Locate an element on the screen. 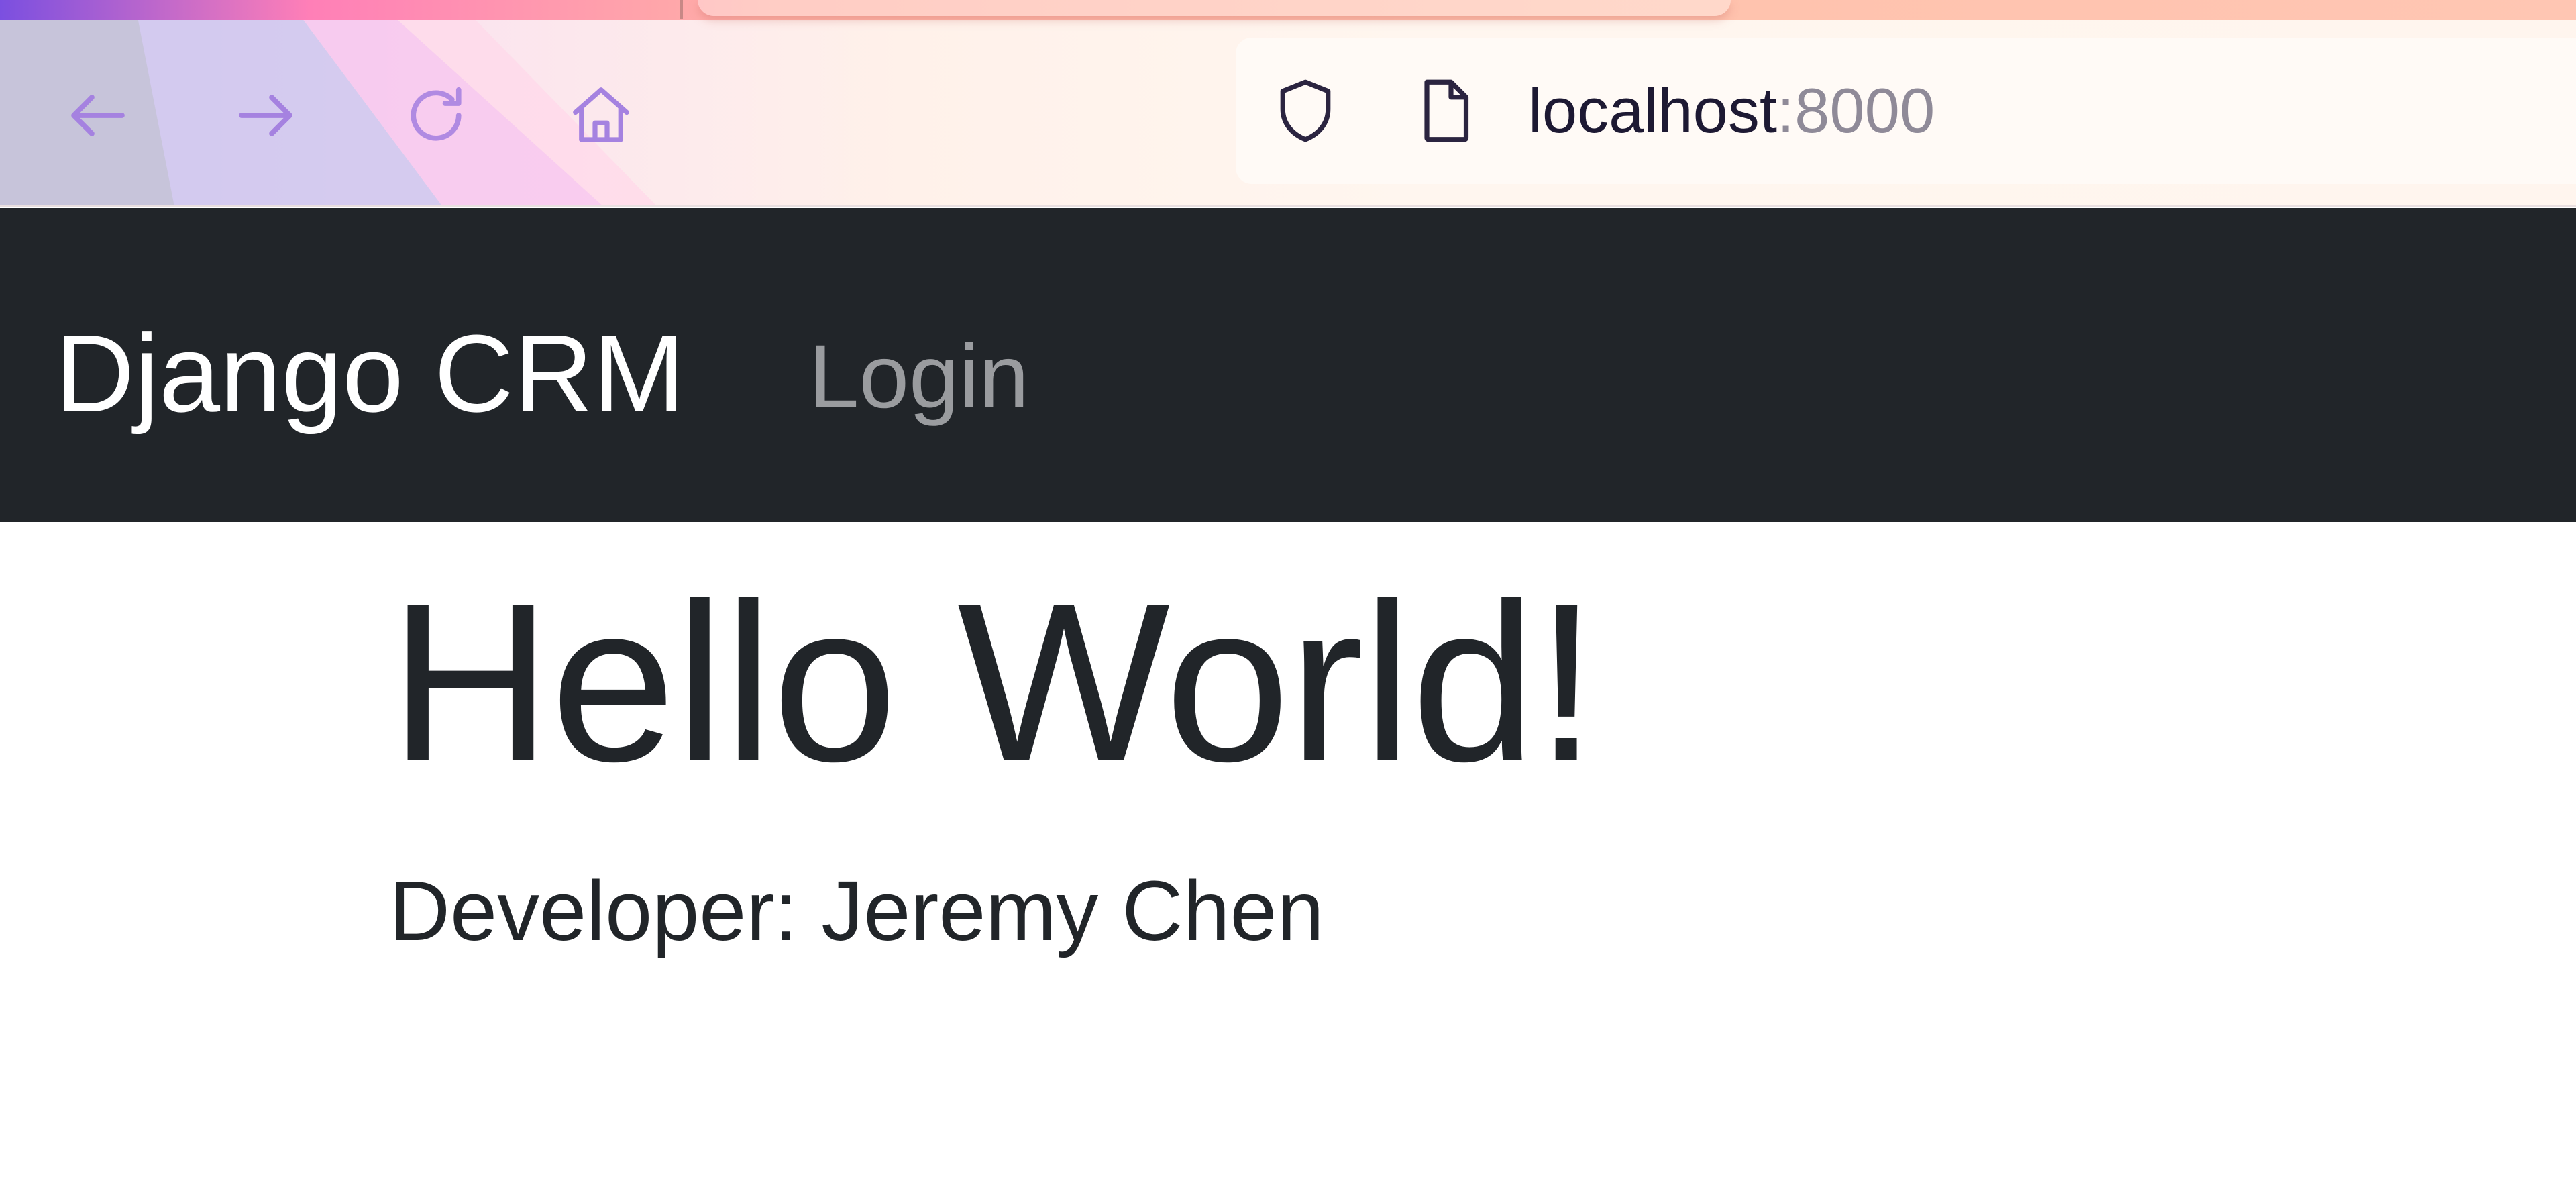  back-button is located at coordinates (98, 115).